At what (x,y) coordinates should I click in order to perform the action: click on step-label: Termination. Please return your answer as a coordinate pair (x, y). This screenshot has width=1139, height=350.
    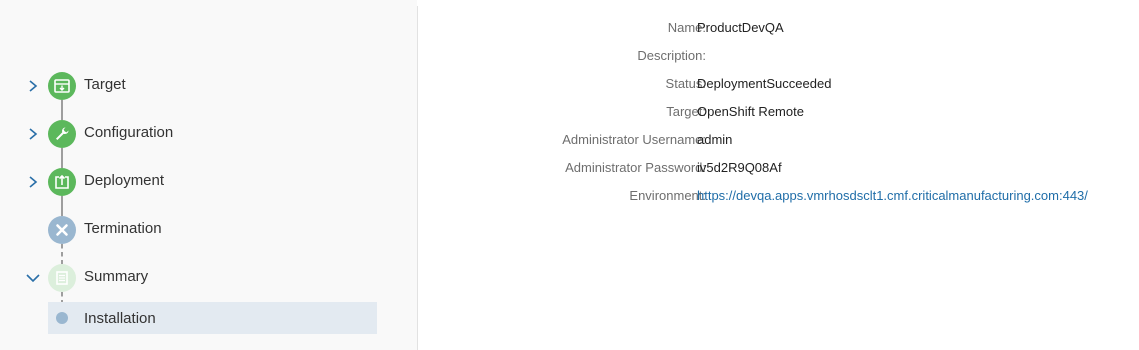
    Looking at the image, I should click on (123, 228).